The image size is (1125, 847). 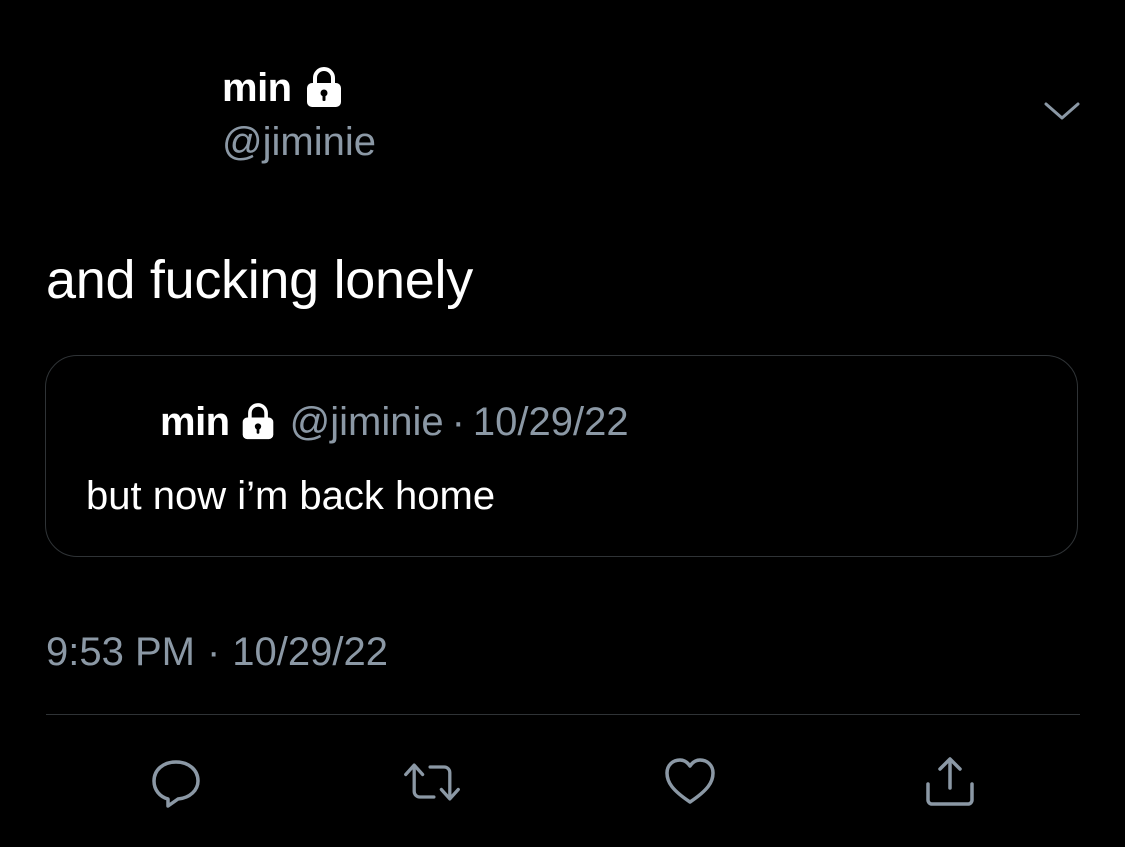 I want to click on tweet-text: and fucking lonely, so click(x=259, y=280).